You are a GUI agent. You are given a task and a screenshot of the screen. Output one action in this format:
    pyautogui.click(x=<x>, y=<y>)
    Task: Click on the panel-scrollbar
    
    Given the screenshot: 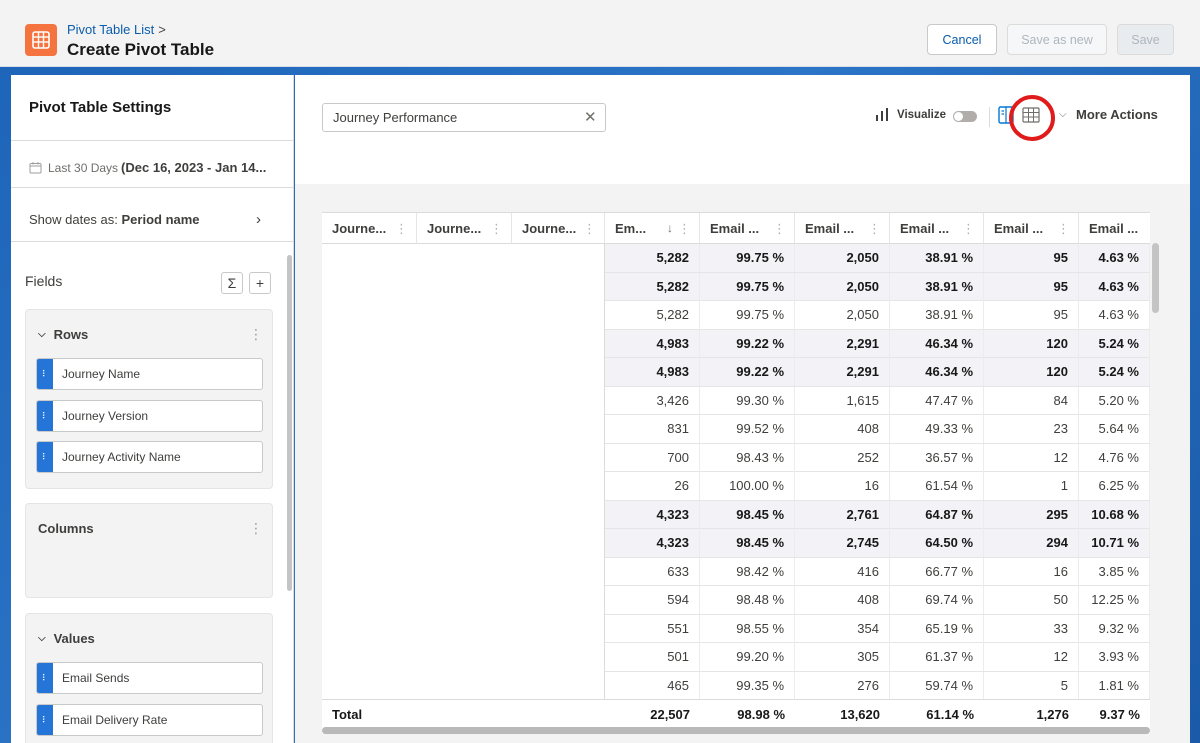 What is the action you would take?
    pyautogui.click(x=289, y=423)
    